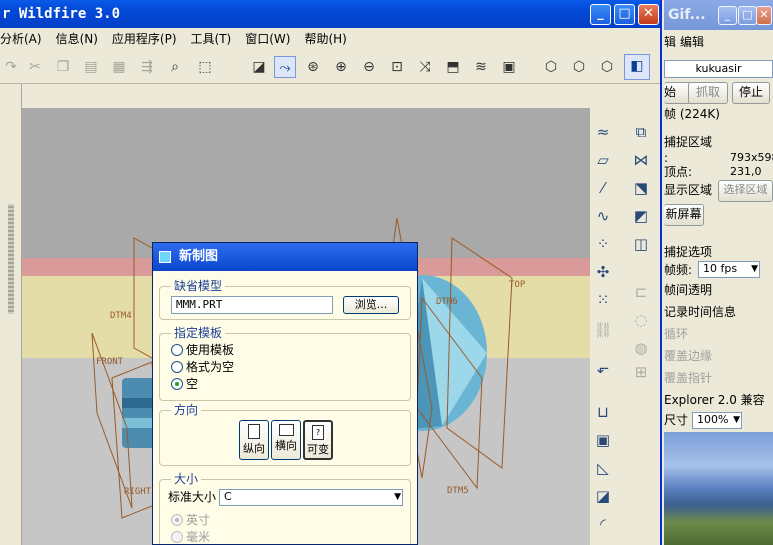  What do you see at coordinates (641, 292) in the screenshot?
I see `trim-icon: ⊏` at bounding box center [641, 292].